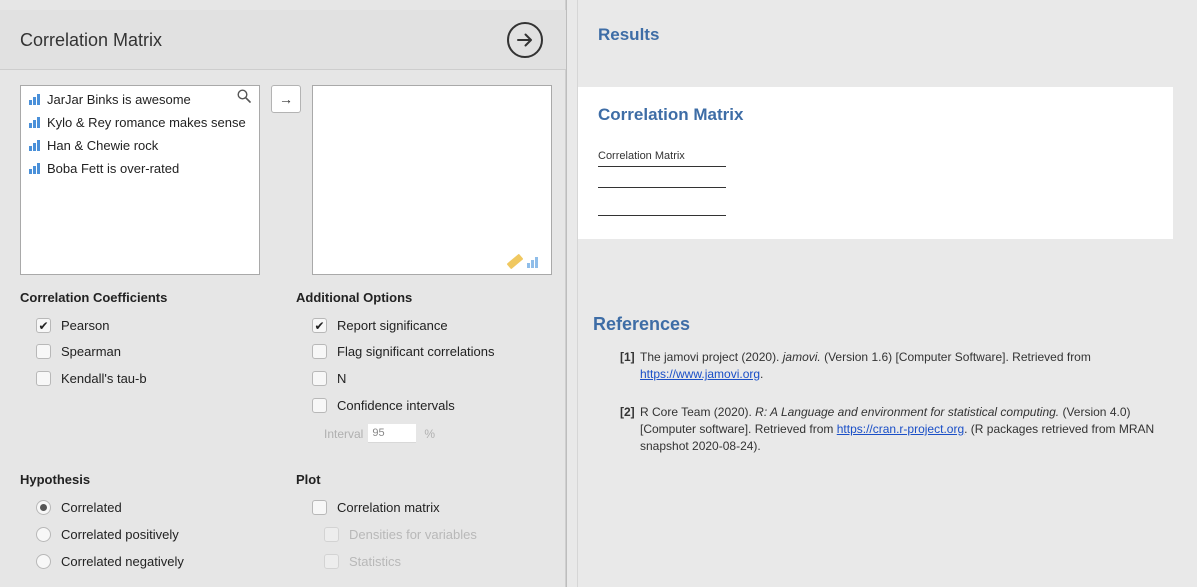 The image size is (1197, 587). What do you see at coordinates (244, 96) in the screenshot?
I see `search-icon` at bounding box center [244, 96].